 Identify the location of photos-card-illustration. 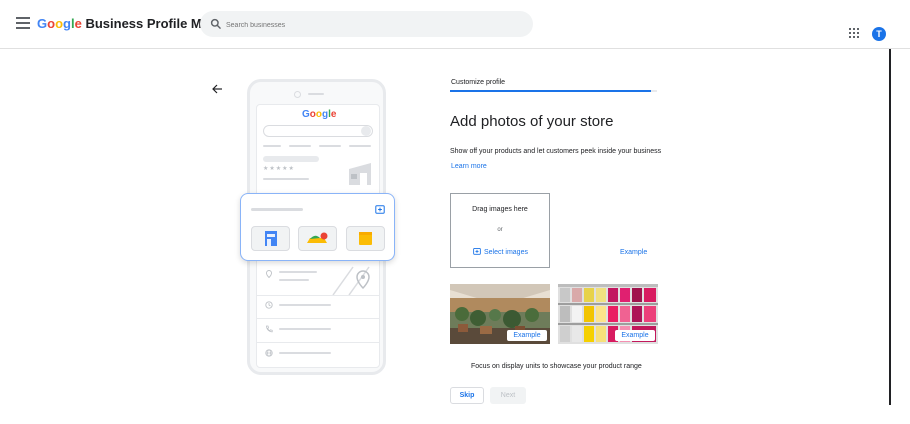
(317, 227).